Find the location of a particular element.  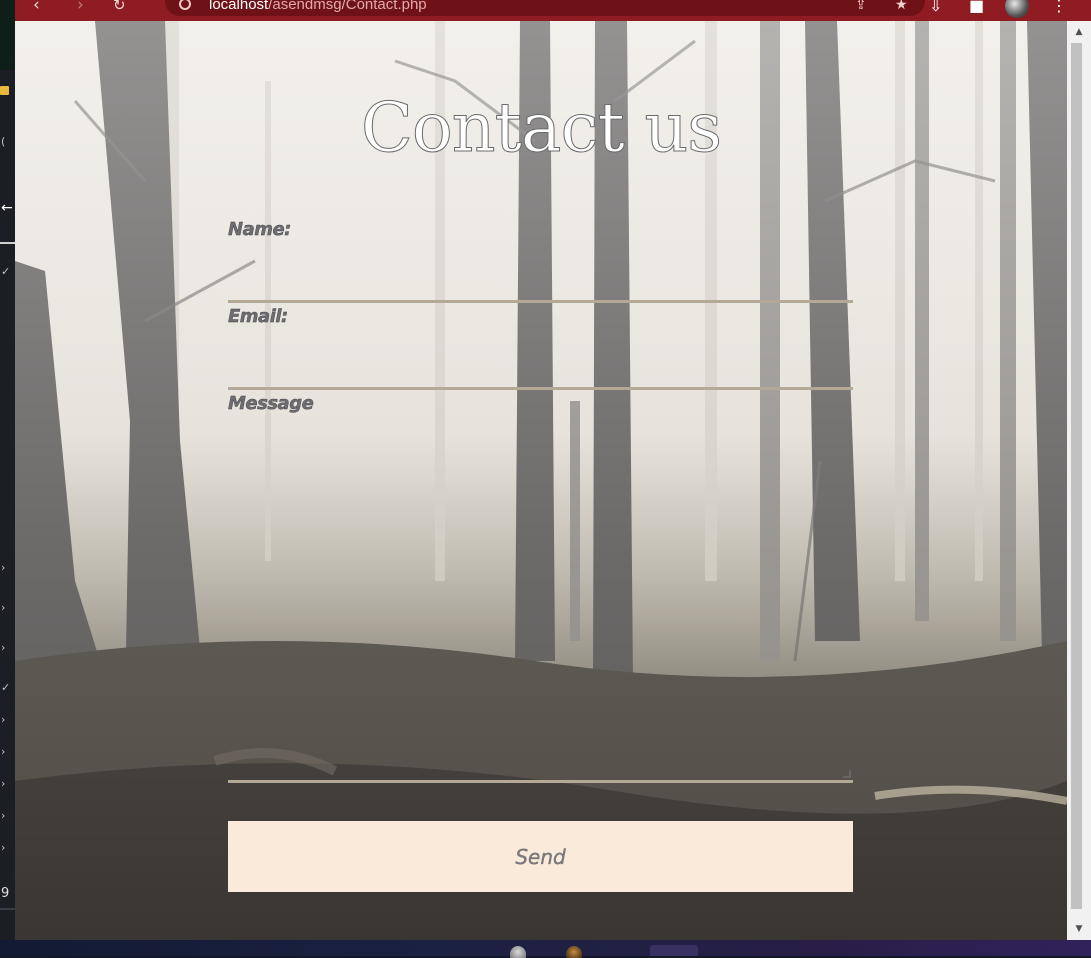

taskbar is located at coordinates (545, 949).